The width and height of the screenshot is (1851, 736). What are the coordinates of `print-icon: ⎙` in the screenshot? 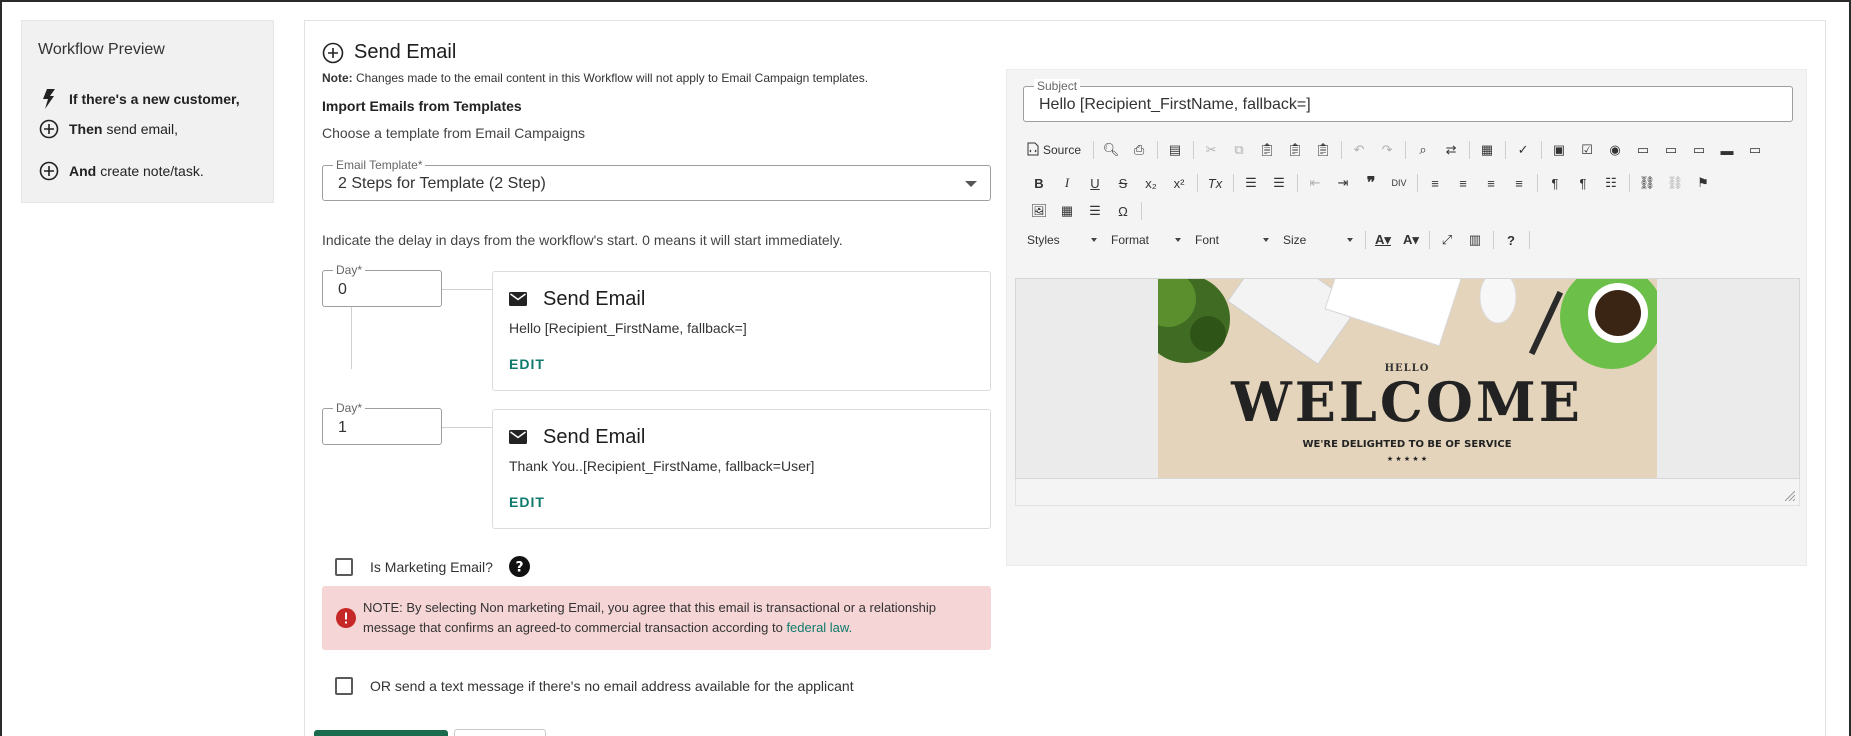 It's located at (1139, 150).